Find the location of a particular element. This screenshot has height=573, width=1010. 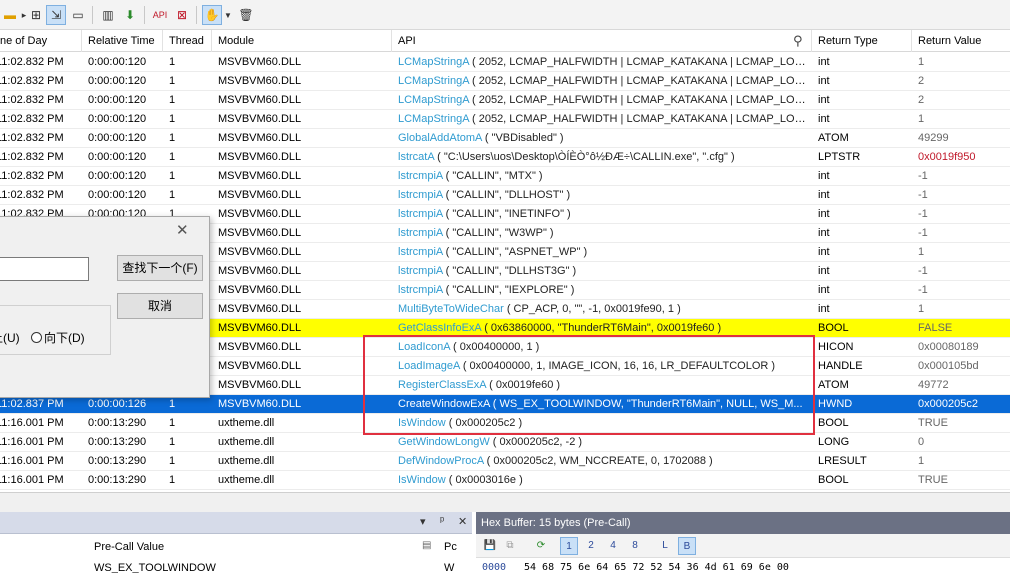

columns-icon: ▥ is located at coordinates (108, 15).